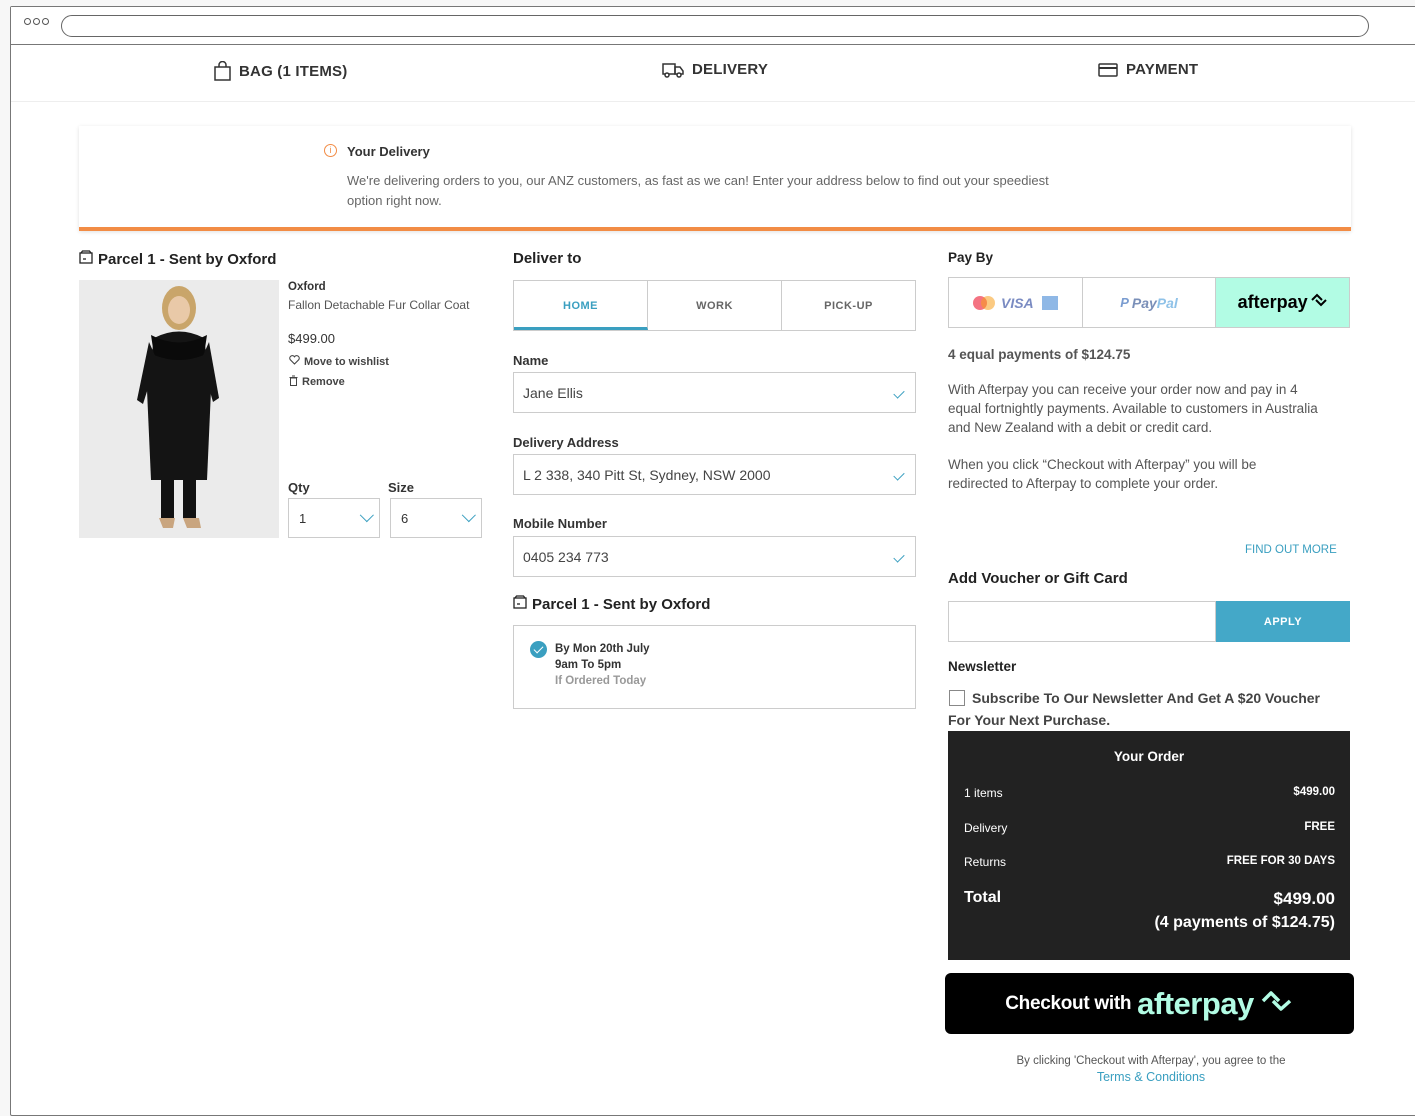 This screenshot has height=1116, width=1415. I want to click on paypal-icon: P, so click(1124, 302).